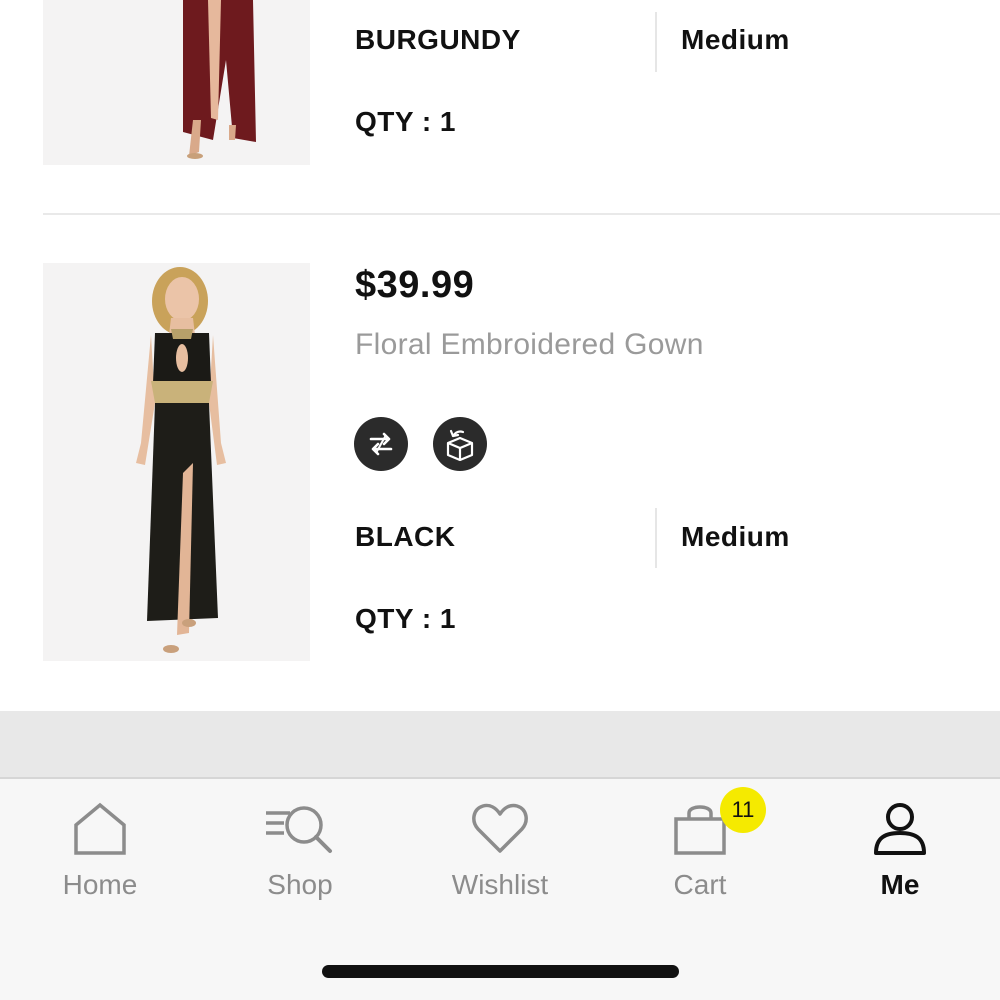  Describe the element at coordinates (500, 831) in the screenshot. I see `heart-icon` at that location.